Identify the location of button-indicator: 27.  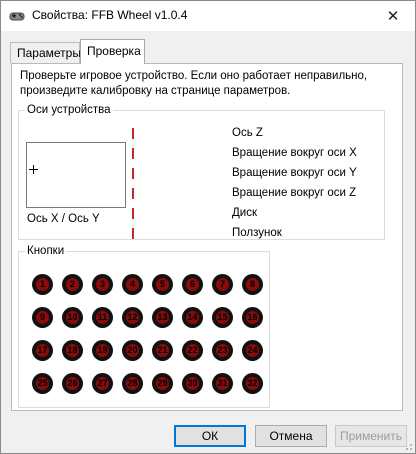
(102, 383).